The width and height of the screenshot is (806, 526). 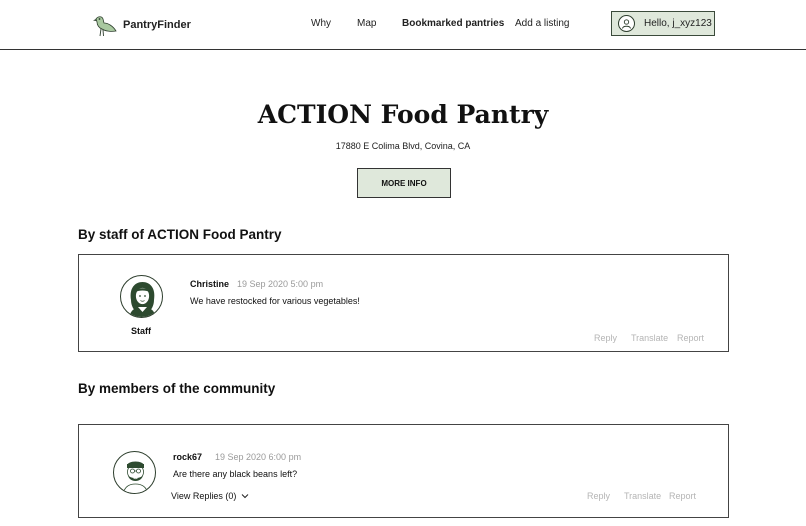 I want to click on staff-section-title: By staff of ACTION Food Pantry, so click(x=180, y=234).